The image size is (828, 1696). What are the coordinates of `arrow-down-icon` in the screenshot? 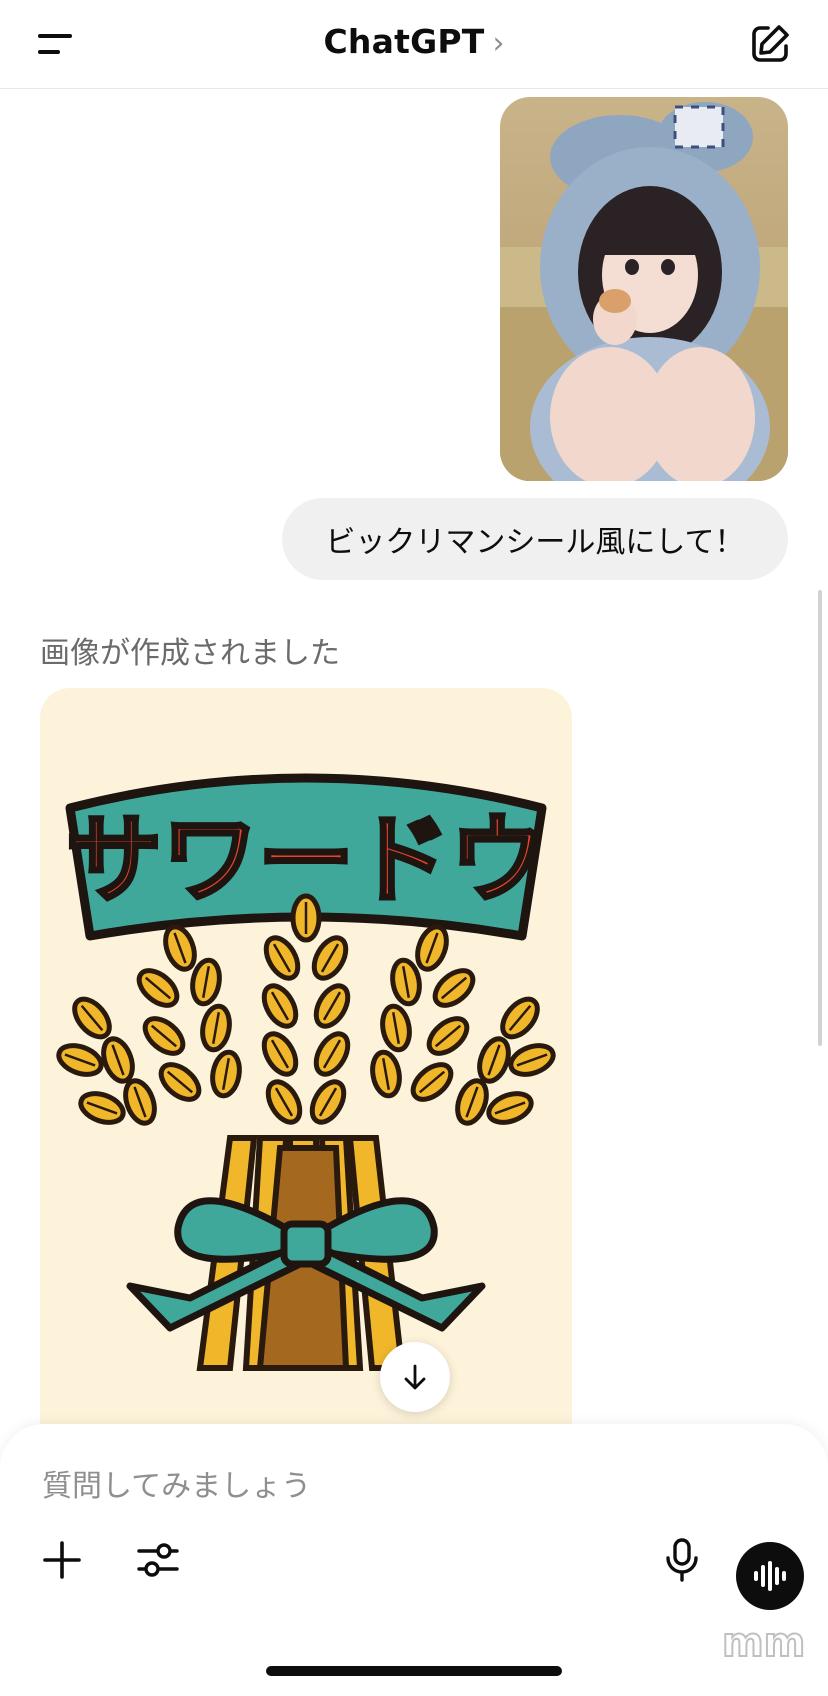 It's located at (415, 1377).